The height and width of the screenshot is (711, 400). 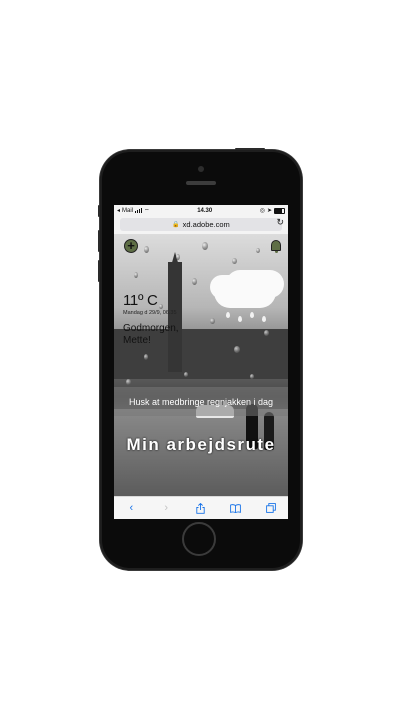 What do you see at coordinates (236, 508) in the screenshot?
I see `bookmarks-icon` at bounding box center [236, 508].